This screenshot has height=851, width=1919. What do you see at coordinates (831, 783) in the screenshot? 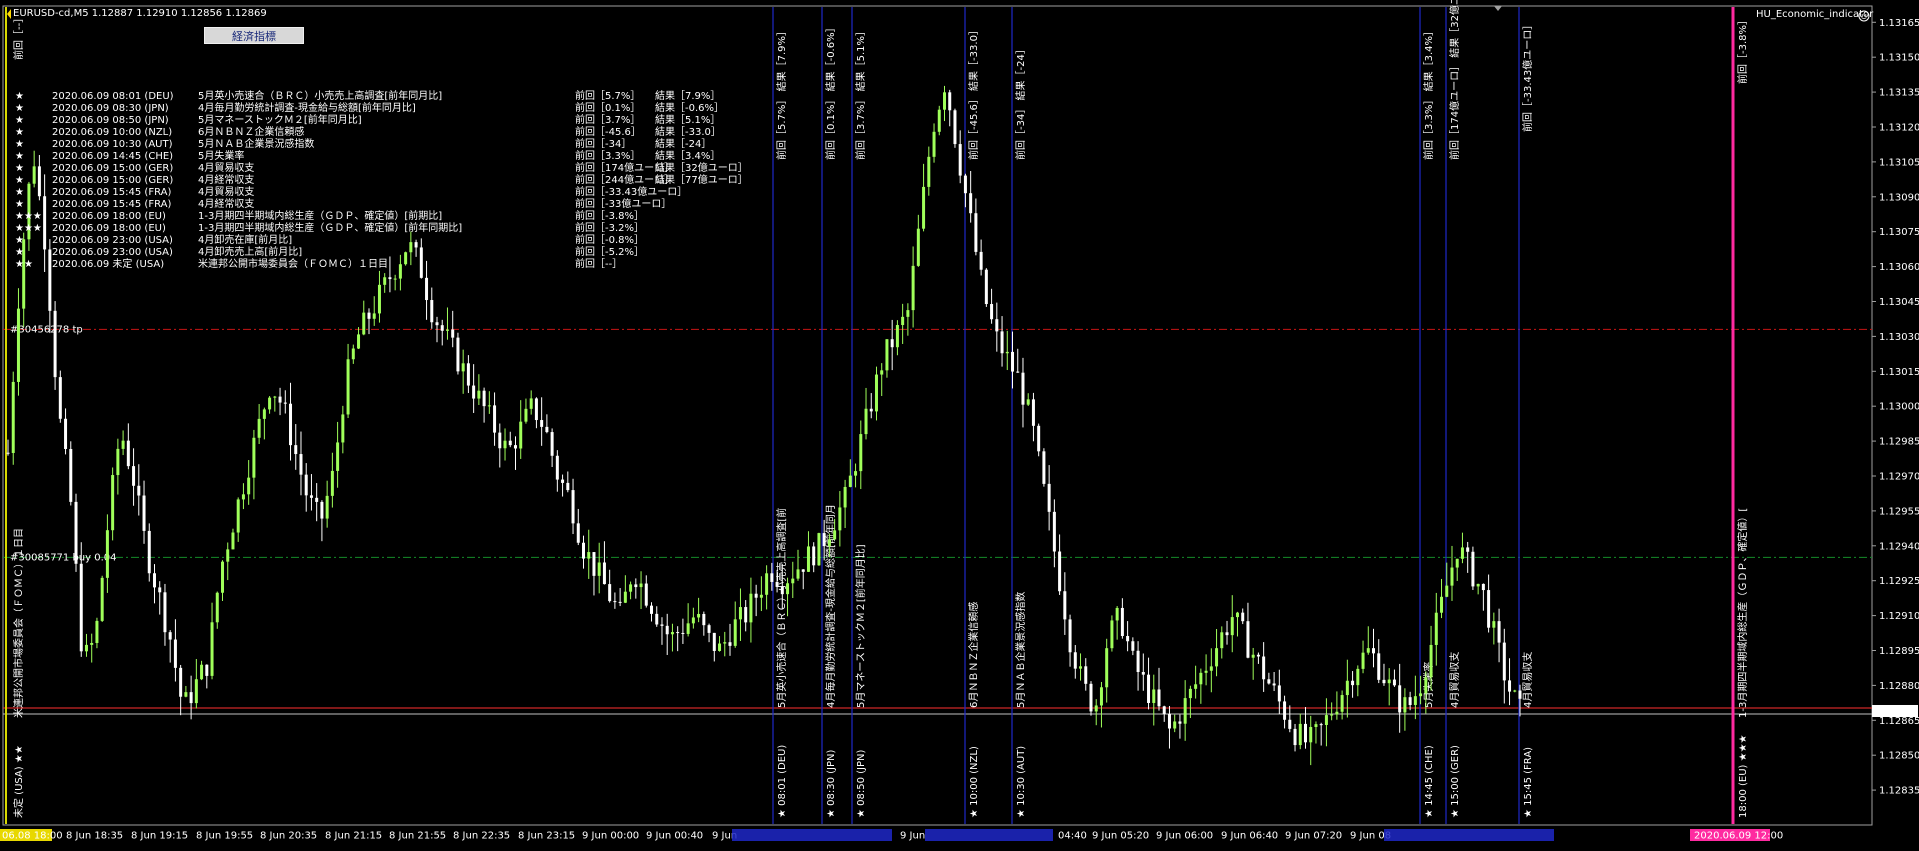
I see `event-time-vertical: ★ 08:30 (JPN)` at bounding box center [831, 783].